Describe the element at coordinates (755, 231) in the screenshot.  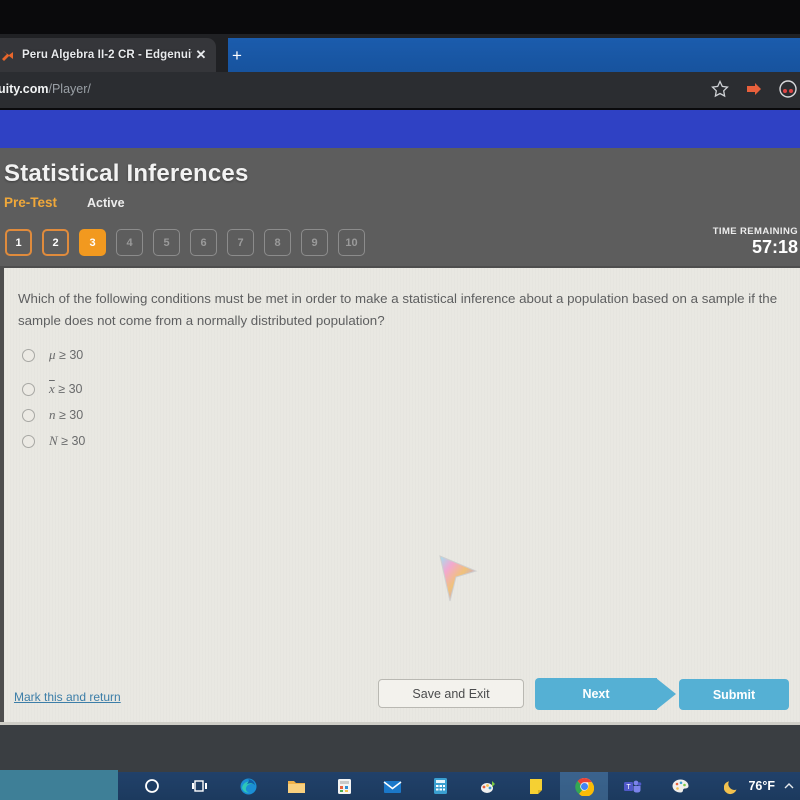
I see `timer-label: TIME REMAINING` at that location.